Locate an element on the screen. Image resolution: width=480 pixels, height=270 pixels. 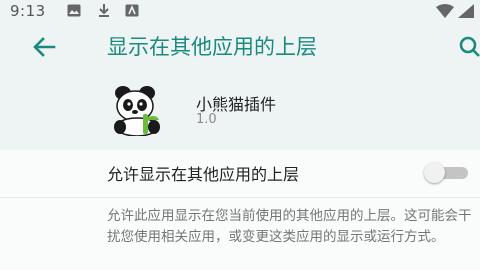
status-bar: 9:13 is located at coordinates (240, 11).